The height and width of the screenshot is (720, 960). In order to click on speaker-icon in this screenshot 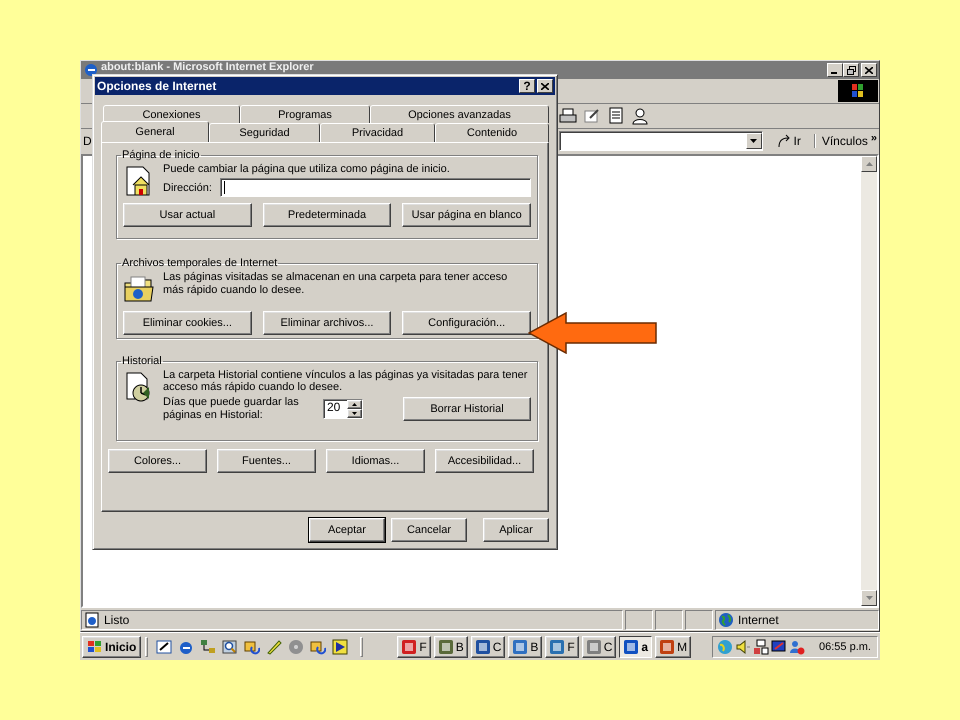, I will do `click(743, 646)`.